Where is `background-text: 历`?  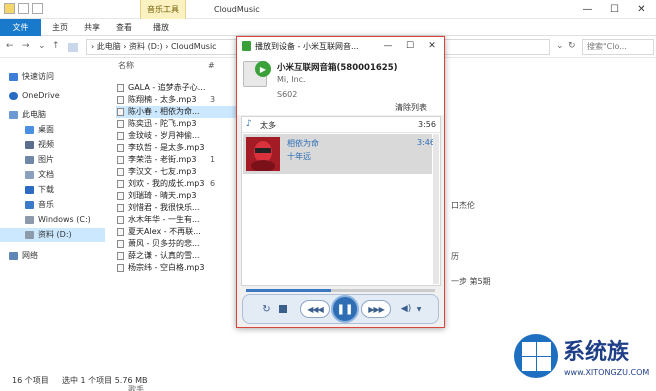
background-text: 历 is located at coordinates (455, 256).